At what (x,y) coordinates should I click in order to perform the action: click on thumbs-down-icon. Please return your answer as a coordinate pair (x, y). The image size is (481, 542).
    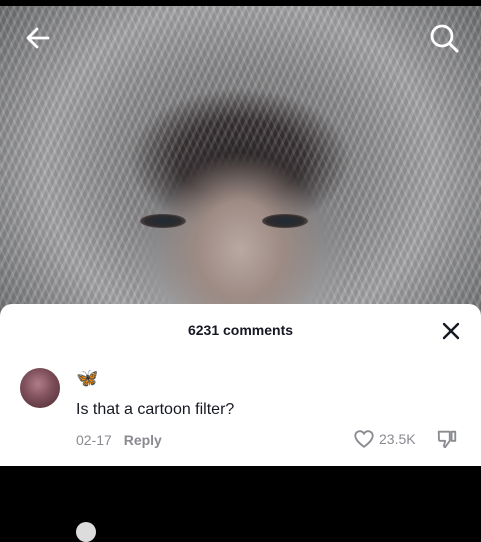
    Looking at the image, I should click on (447, 439).